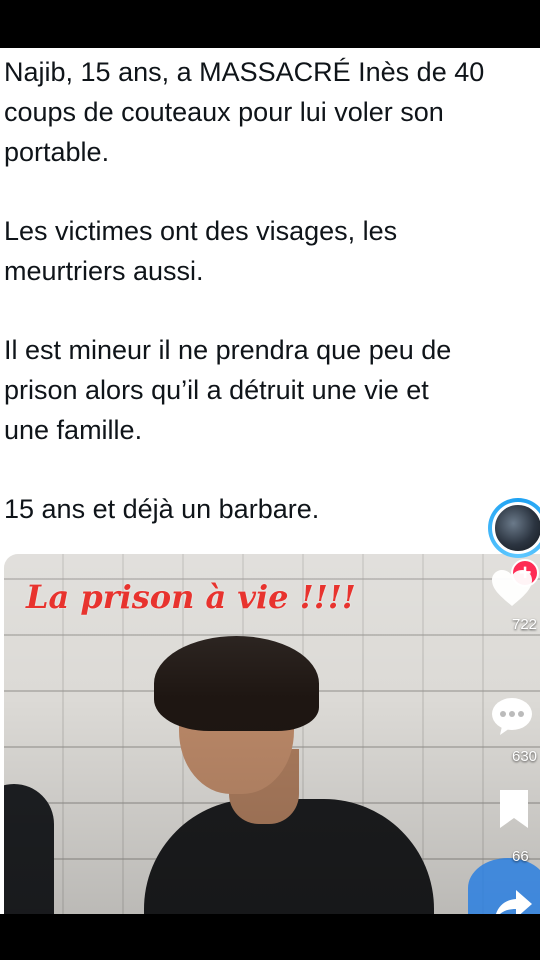 The image size is (540, 960). I want to click on share-icon, so click(513, 902).